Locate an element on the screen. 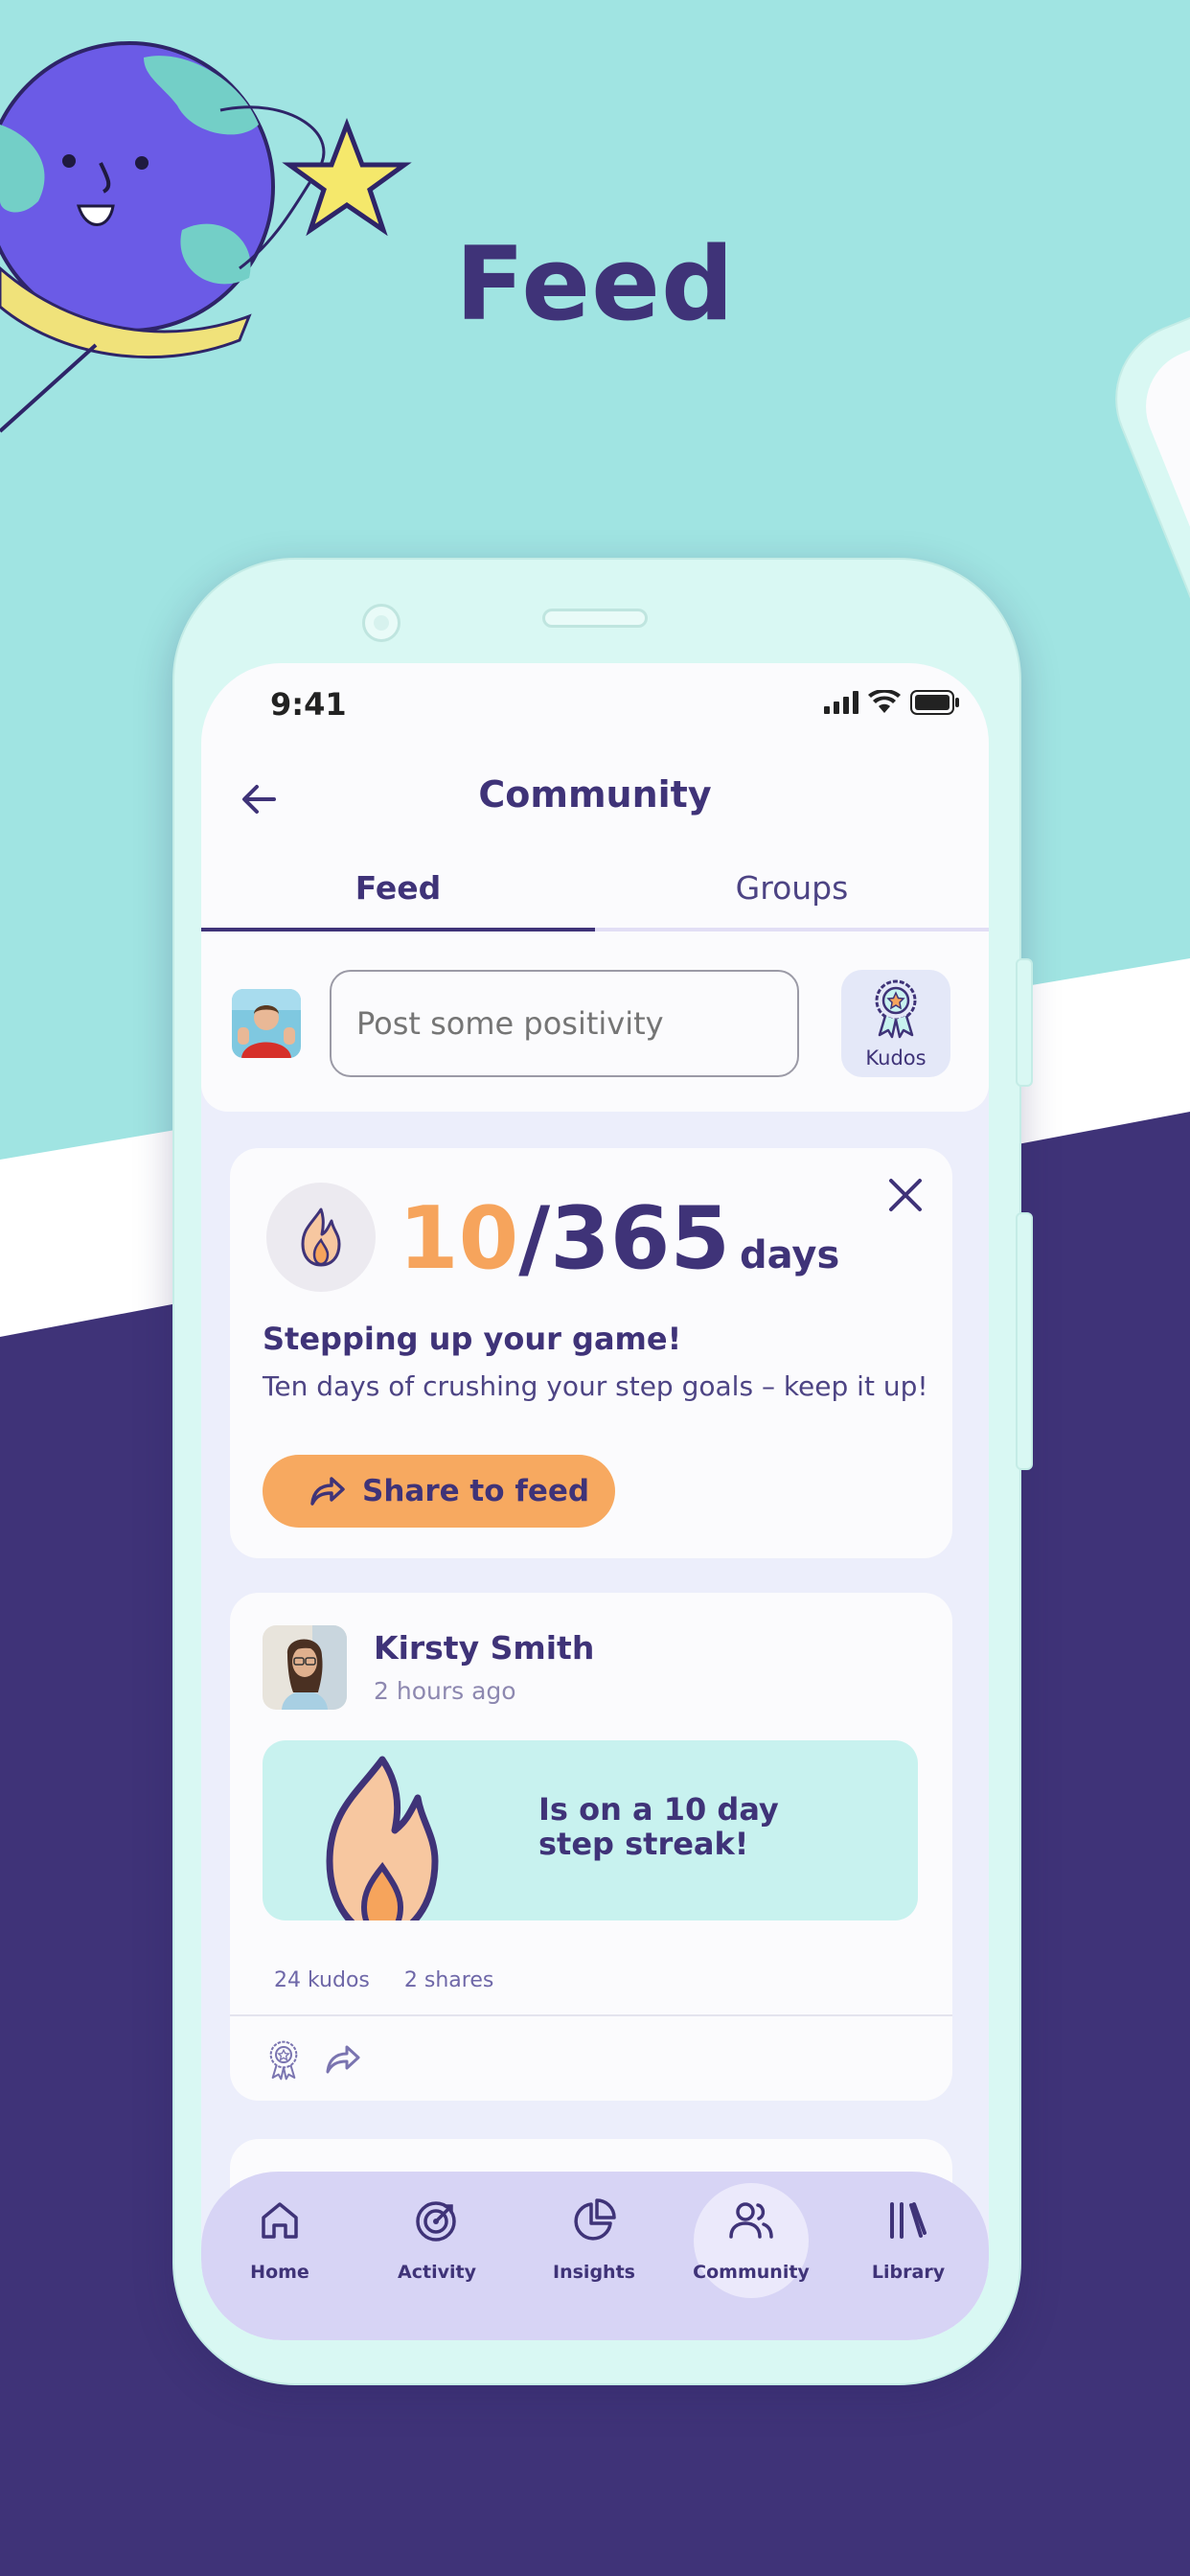  shares-count: 2 shares is located at coordinates (449, 1980).